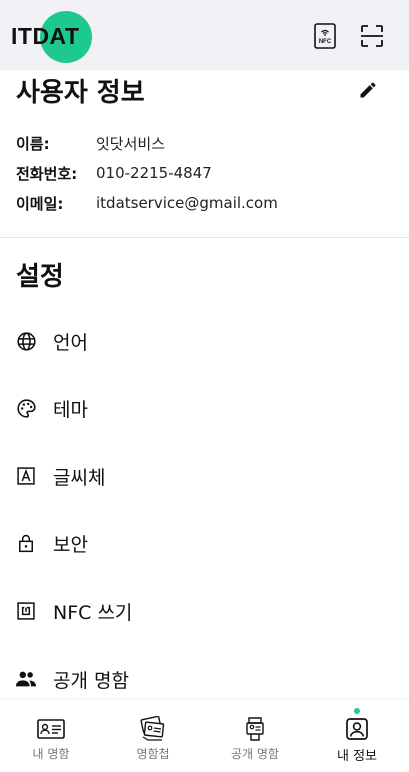  I want to click on nfc-icon-text: NFC, so click(325, 42).